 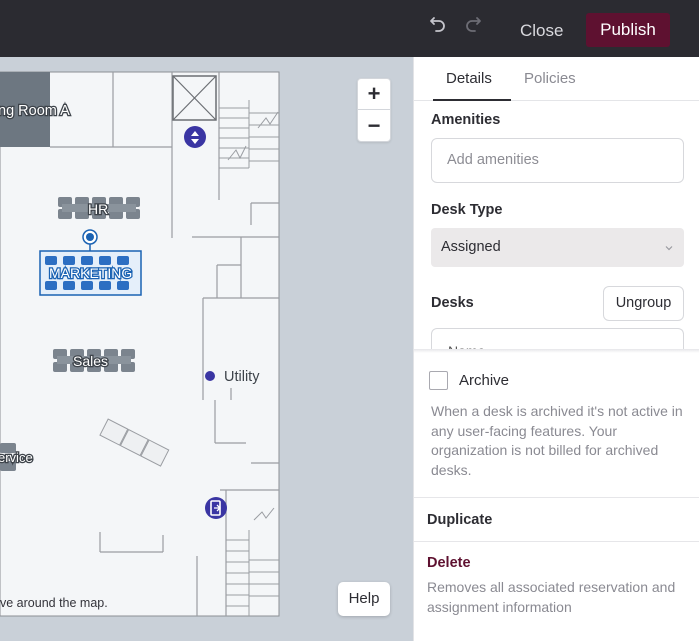 What do you see at coordinates (557, 247) in the screenshot?
I see `desk-type-select: Assigned` at bounding box center [557, 247].